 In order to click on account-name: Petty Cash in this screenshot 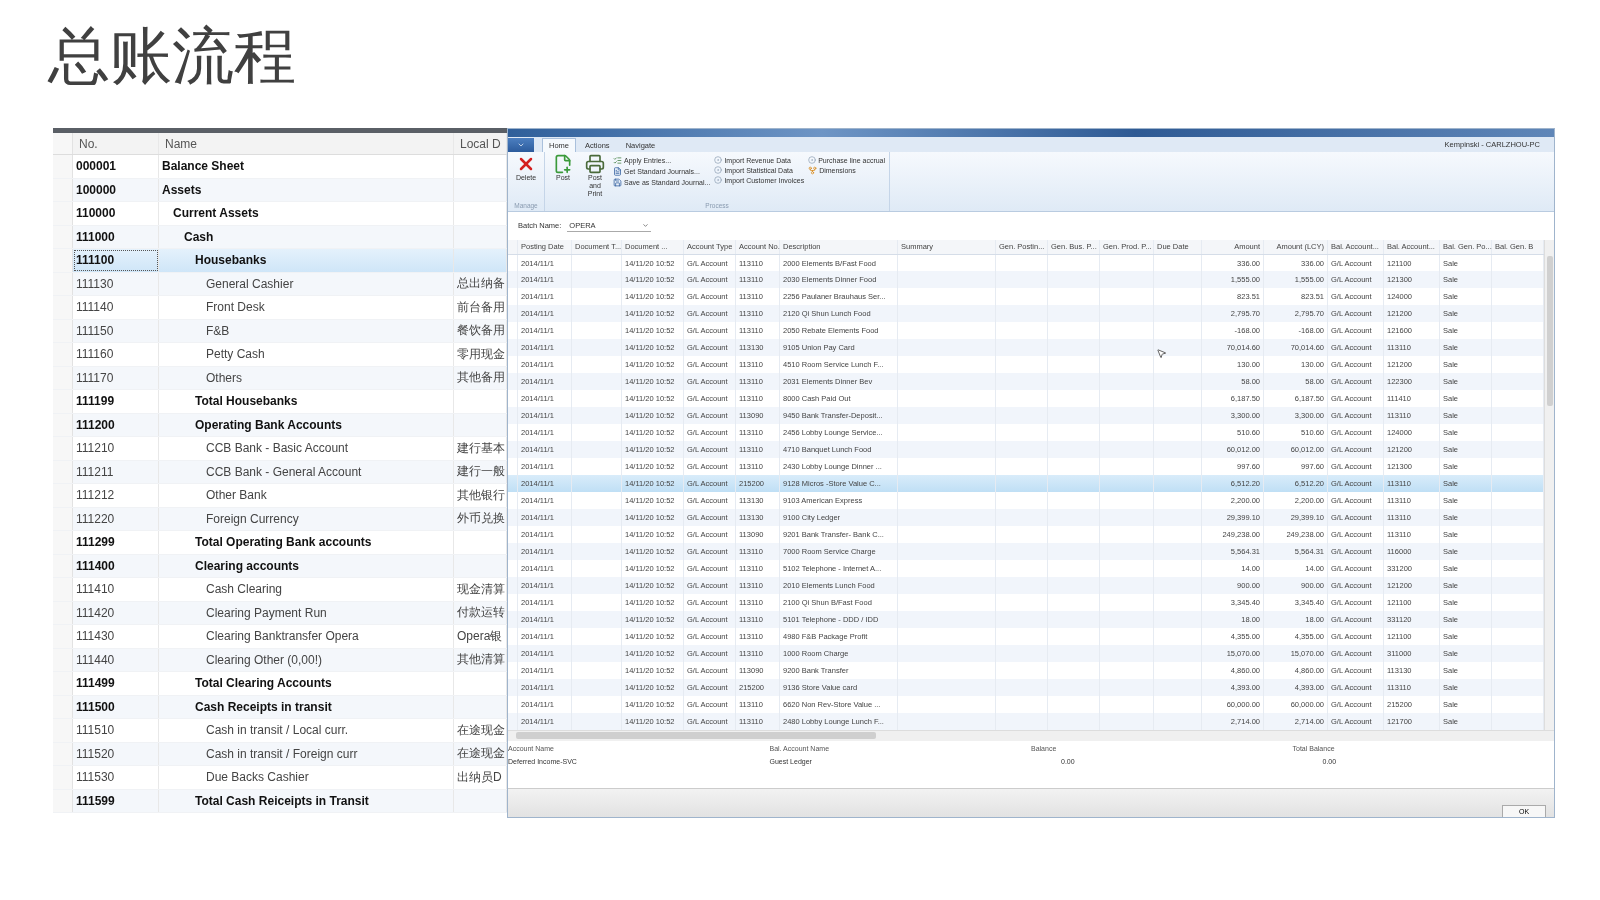, I will do `click(235, 354)`.